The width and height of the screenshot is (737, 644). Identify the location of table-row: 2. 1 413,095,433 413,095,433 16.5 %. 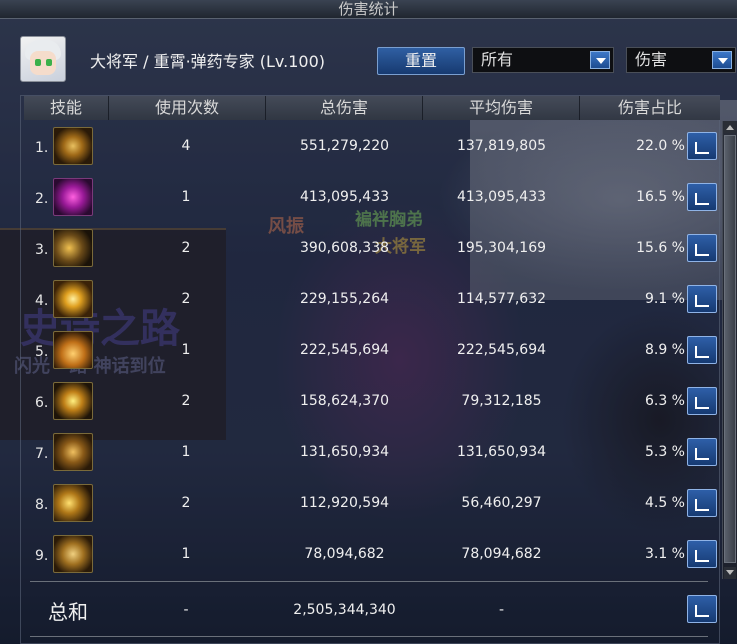
(372, 197).